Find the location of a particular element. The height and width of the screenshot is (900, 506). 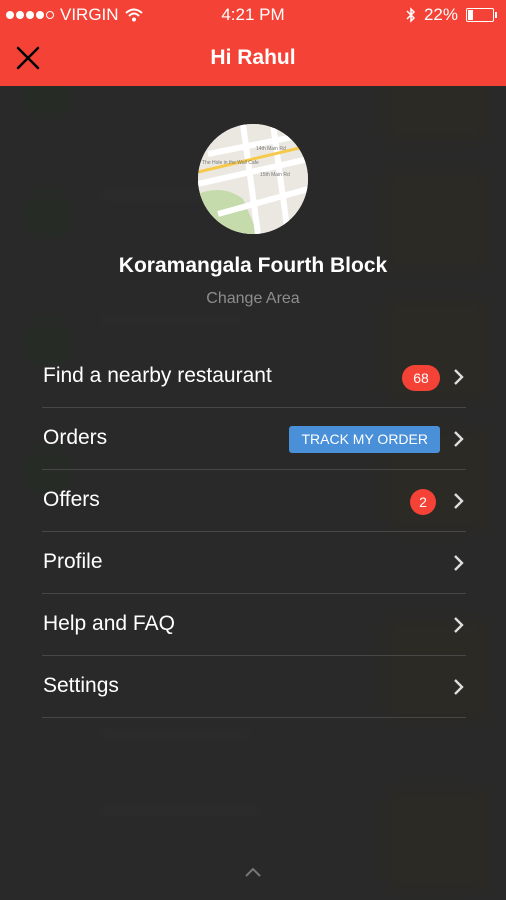

menu-item-offers: Offers 2 is located at coordinates (254, 501).